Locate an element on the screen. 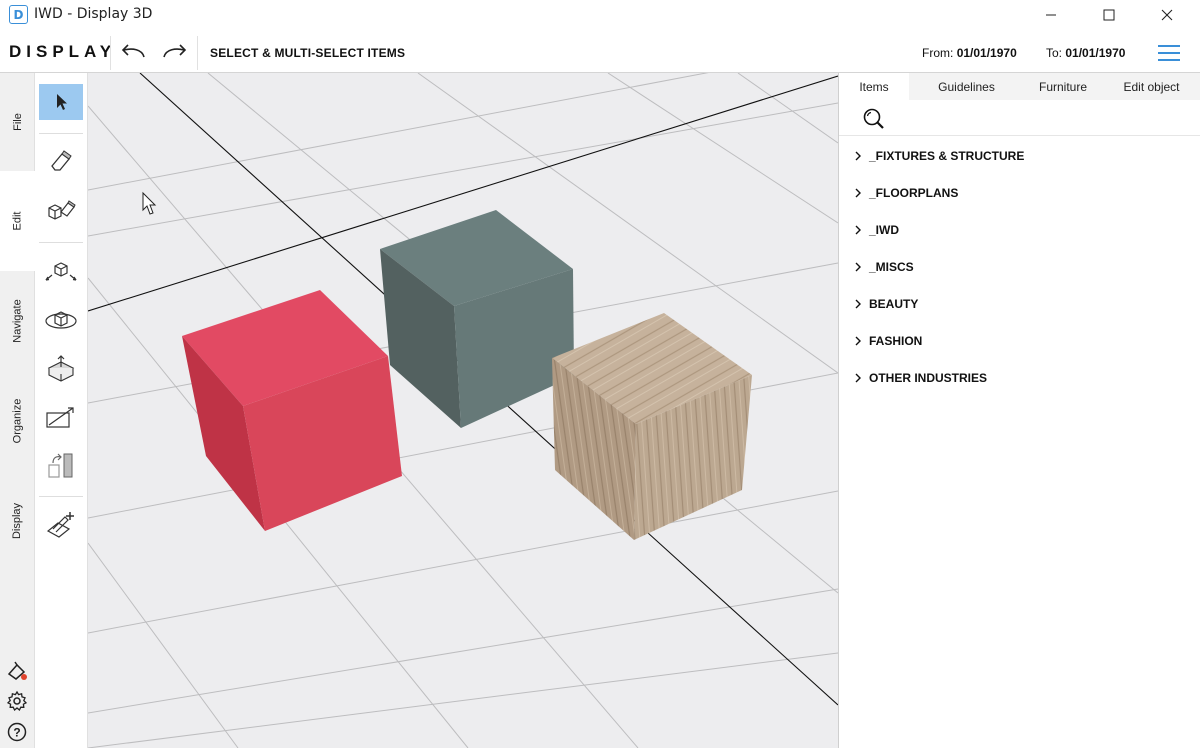 This screenshot has width=1200, height=748. eraser-icon is located at coordinates (61, 160).